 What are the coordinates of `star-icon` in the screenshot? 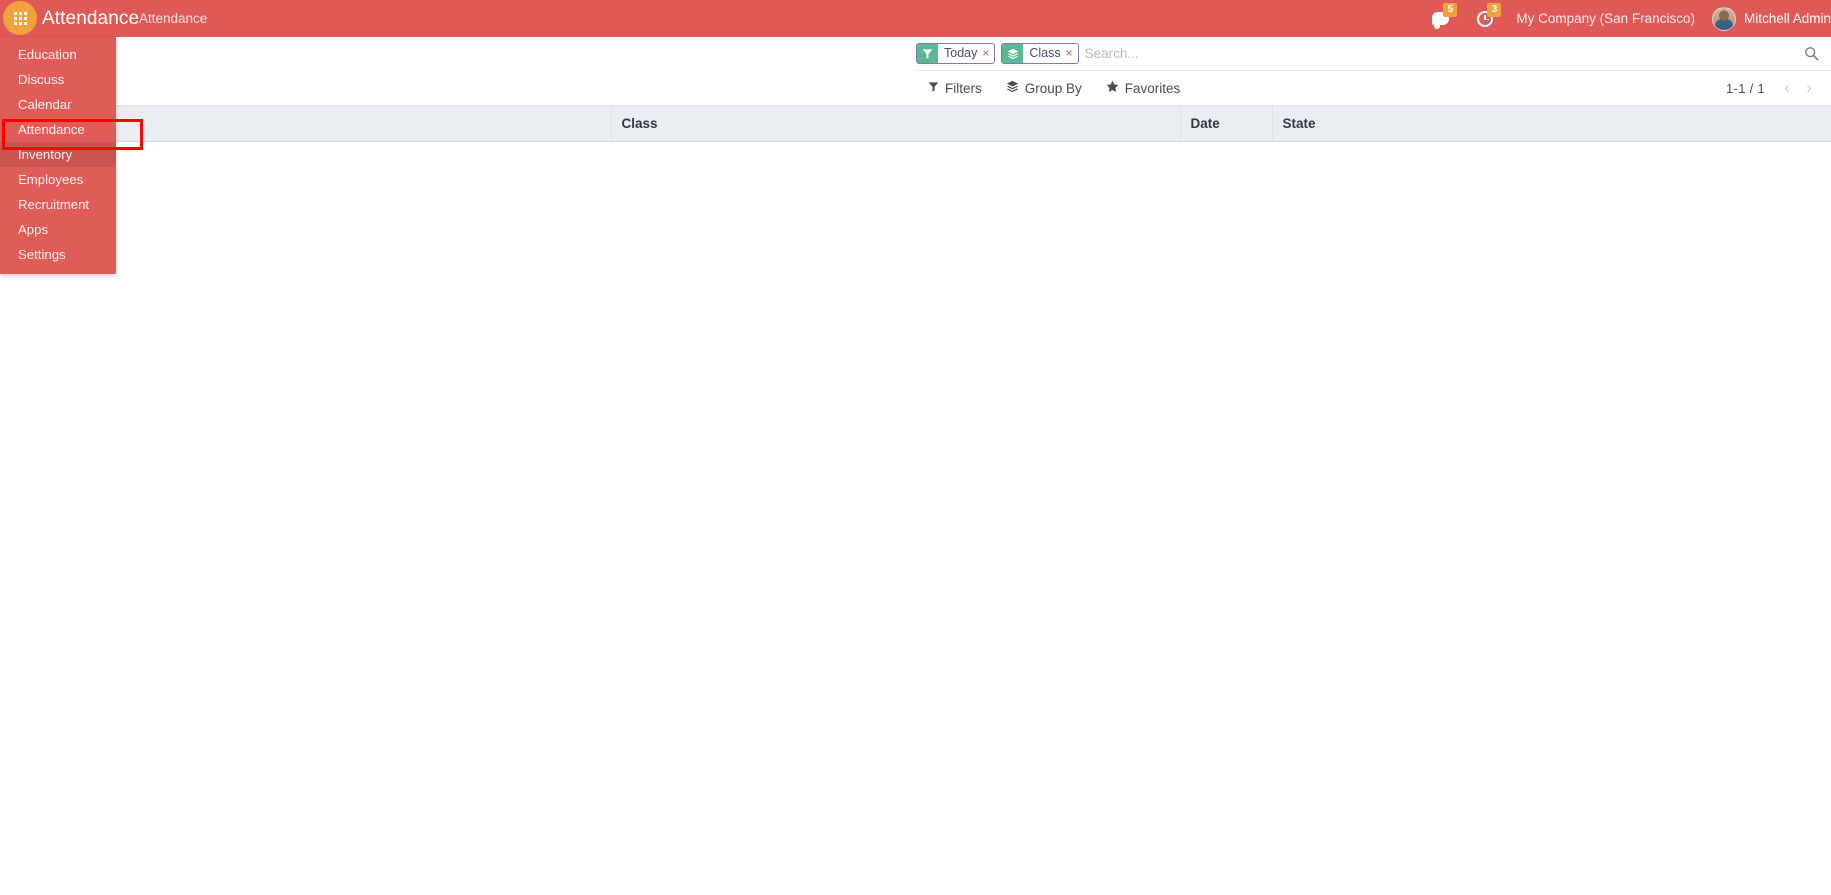 It's located at (1112, 88).